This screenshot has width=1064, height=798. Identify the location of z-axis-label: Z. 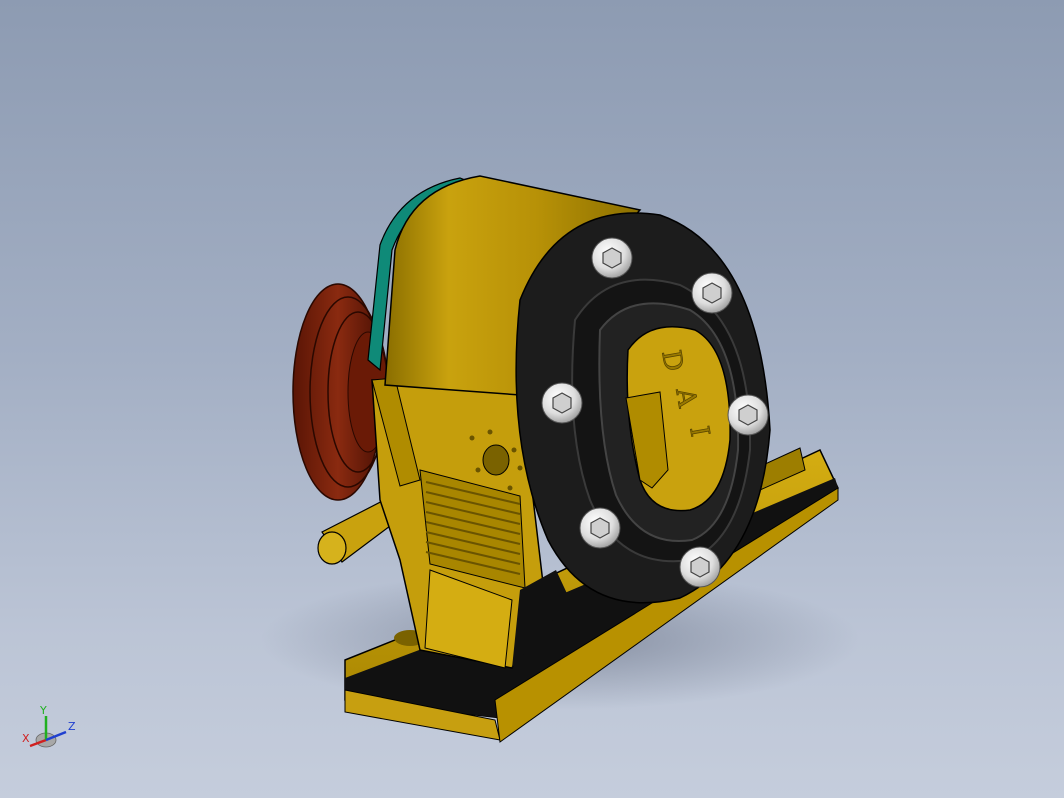
(72, 726).